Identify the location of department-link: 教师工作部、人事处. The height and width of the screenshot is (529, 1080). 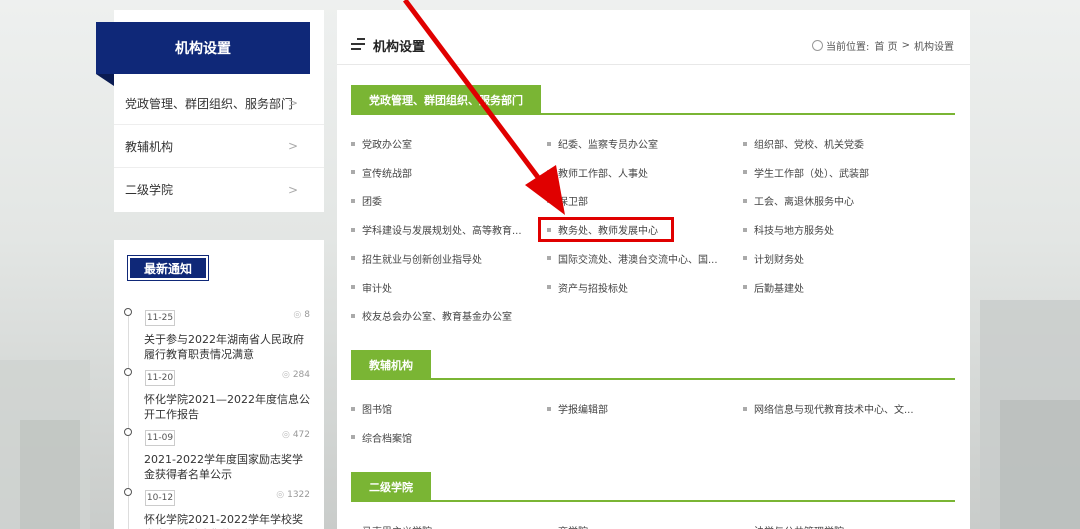
(597, 172).